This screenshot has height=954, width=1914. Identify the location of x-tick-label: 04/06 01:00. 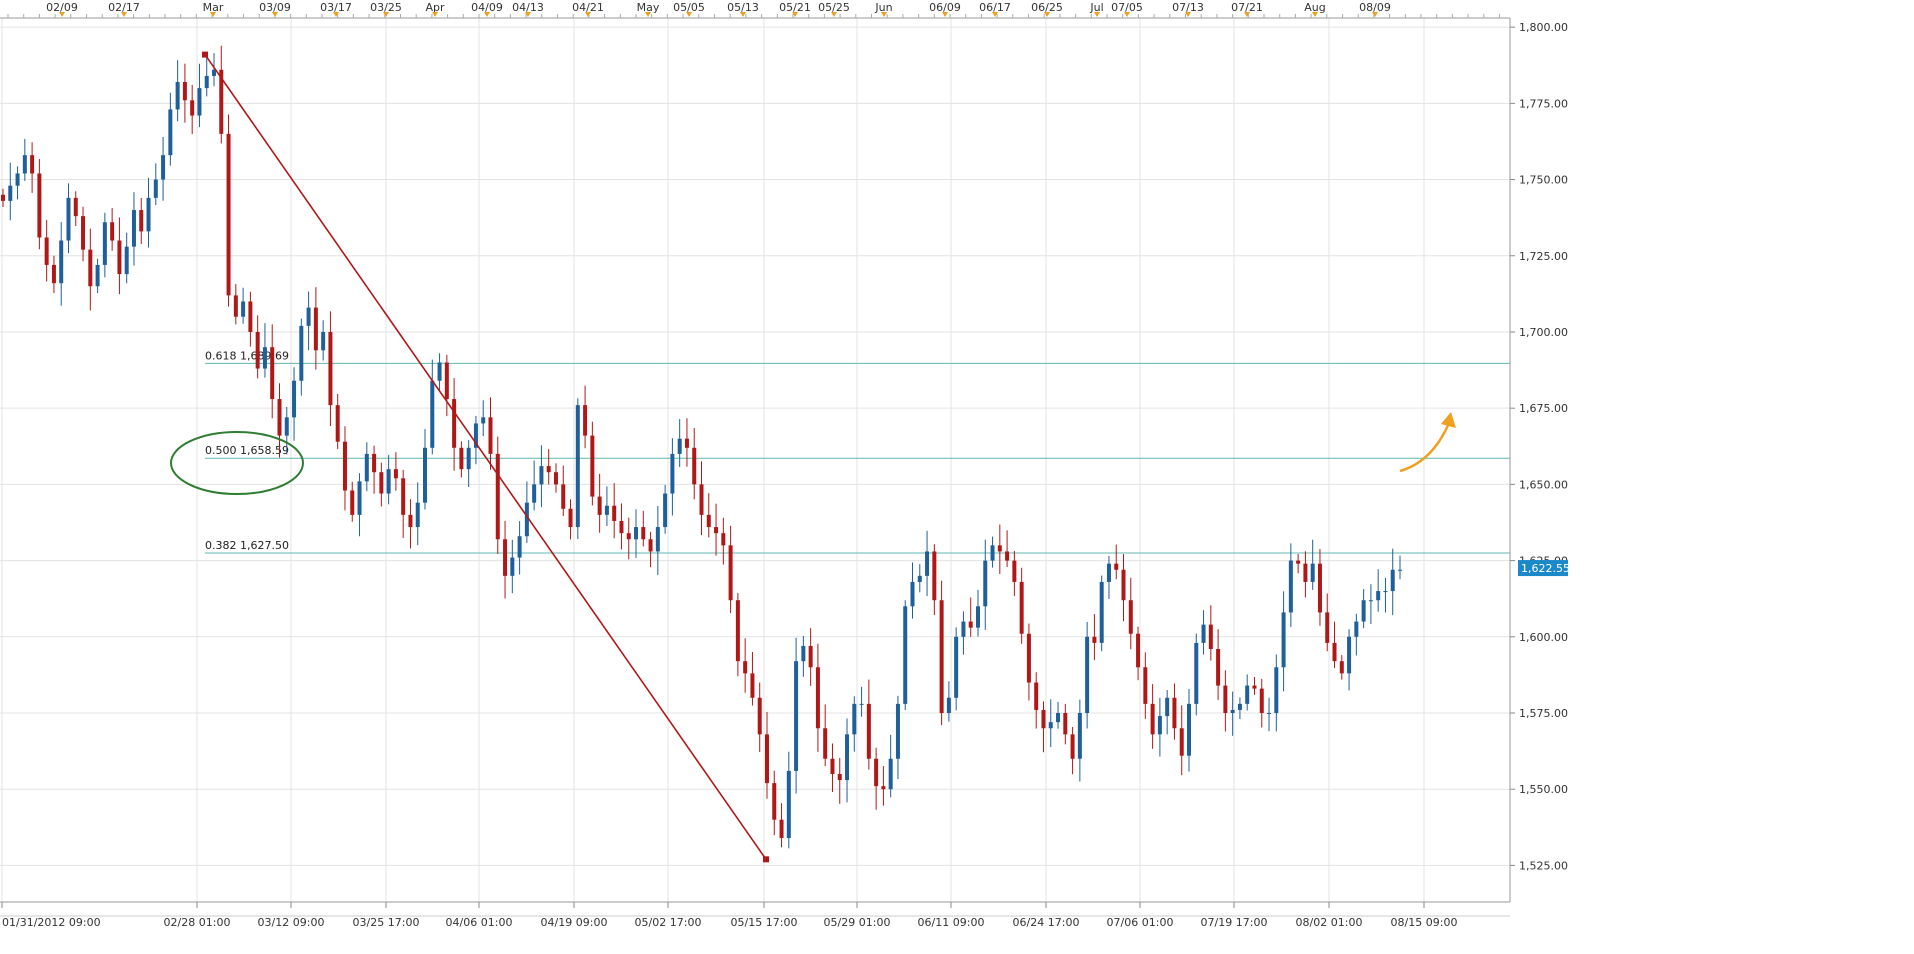
(479, 922).